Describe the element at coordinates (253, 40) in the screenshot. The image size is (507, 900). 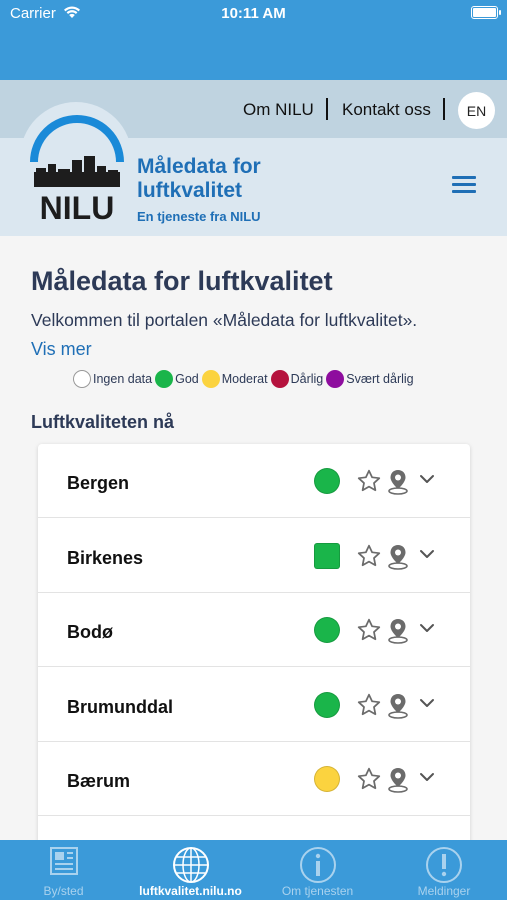
I see `status-bar: Carrier 10:11 AM` at that location.